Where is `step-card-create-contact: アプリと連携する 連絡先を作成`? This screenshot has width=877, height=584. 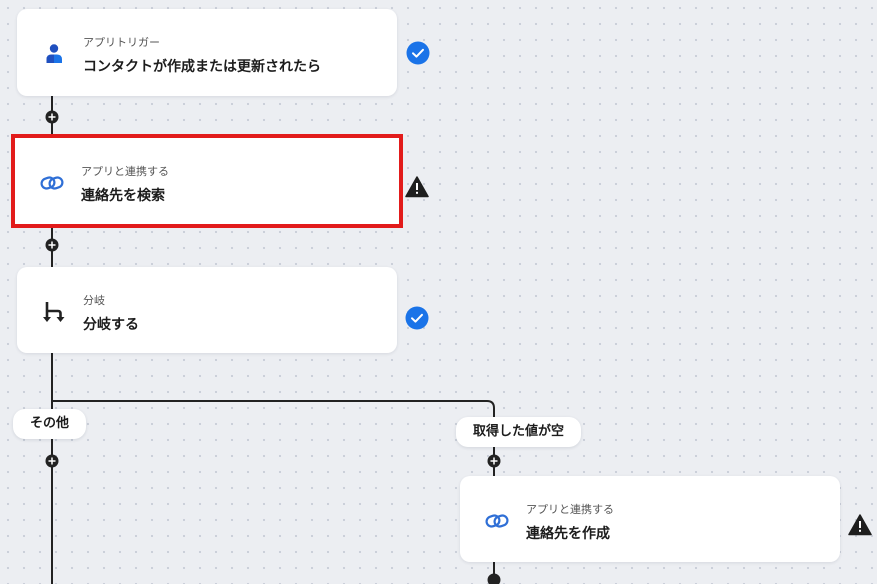
step-card-create-contact: アプリと連携する 連絡先を作成 is located at coordinates (650, 519).